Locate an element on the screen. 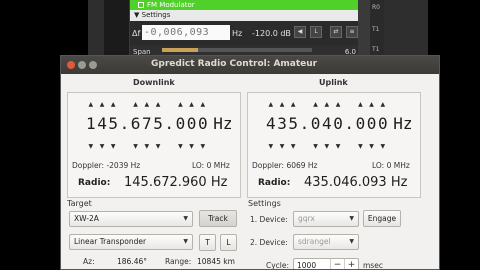 This screenshot has height=270, width=480. frequency-digit: . is located at coordinates (304, 123).